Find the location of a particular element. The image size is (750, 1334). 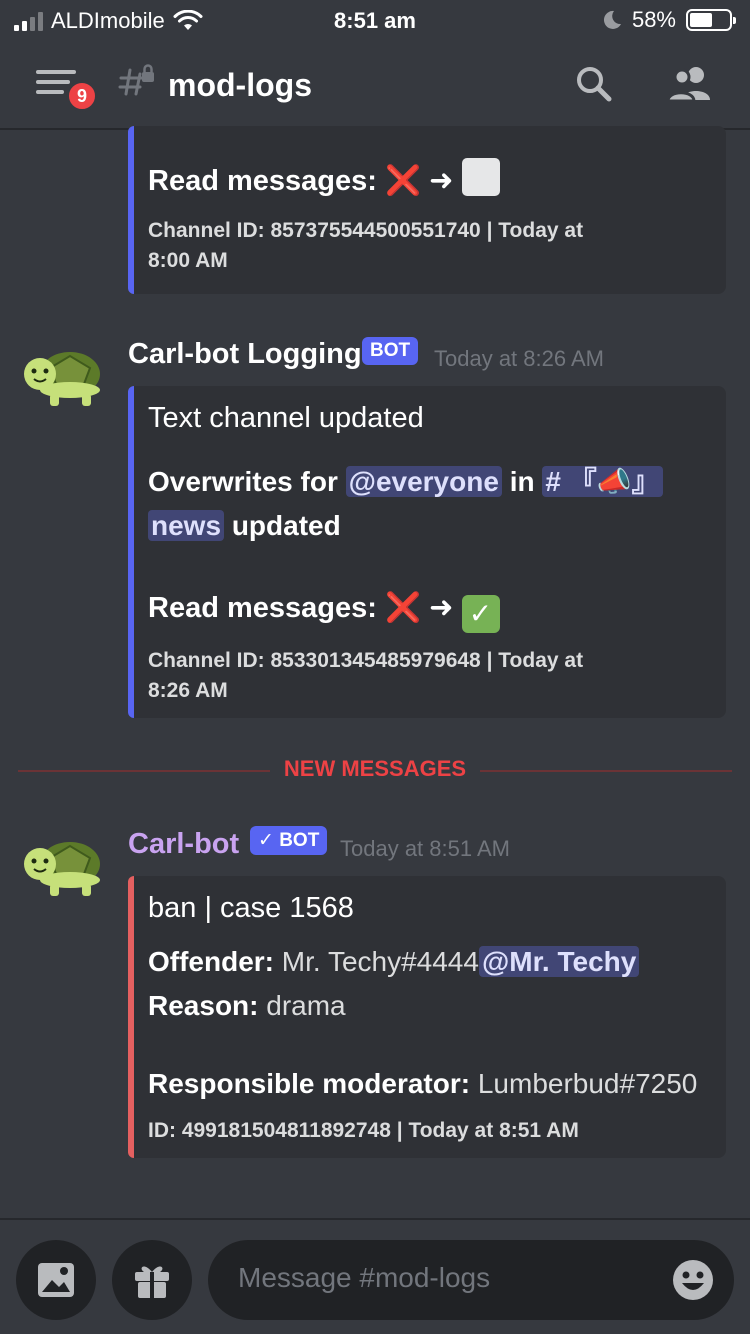

message-author: Carl-bot Logging is located at coordinates (245, 354).